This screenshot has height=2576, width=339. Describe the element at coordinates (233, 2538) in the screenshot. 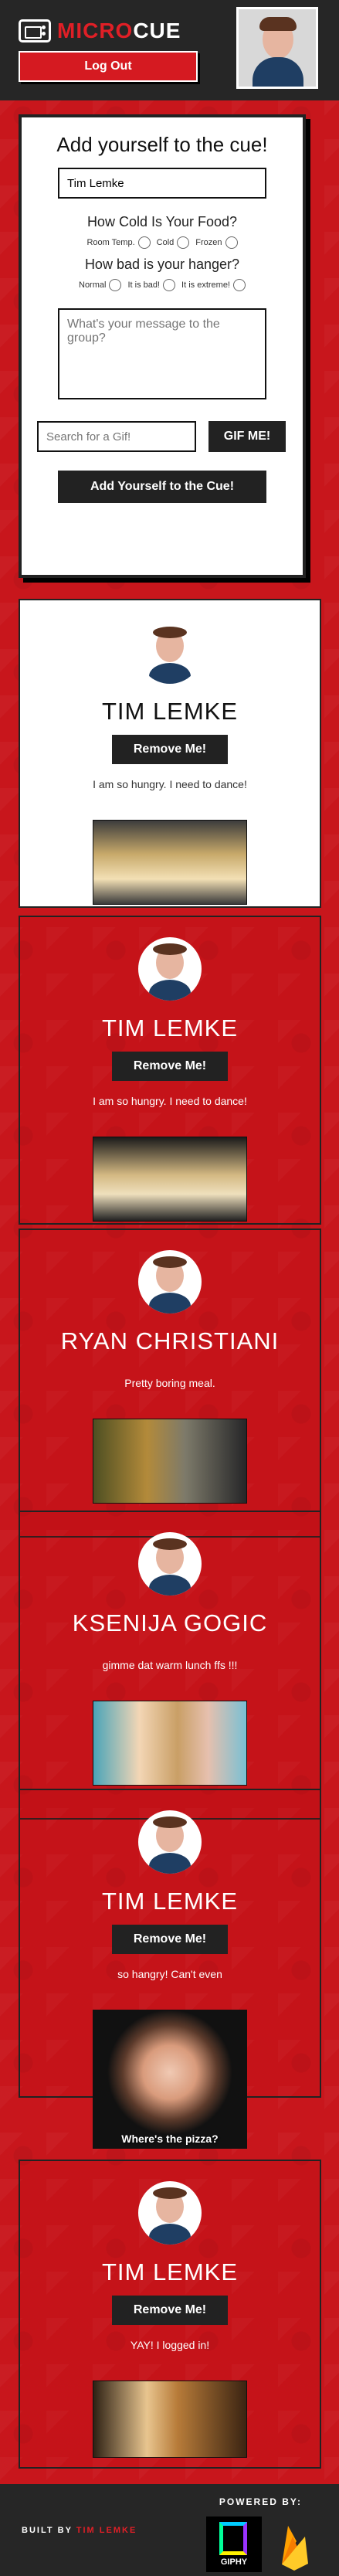

I see `giphy-icon` at that location.